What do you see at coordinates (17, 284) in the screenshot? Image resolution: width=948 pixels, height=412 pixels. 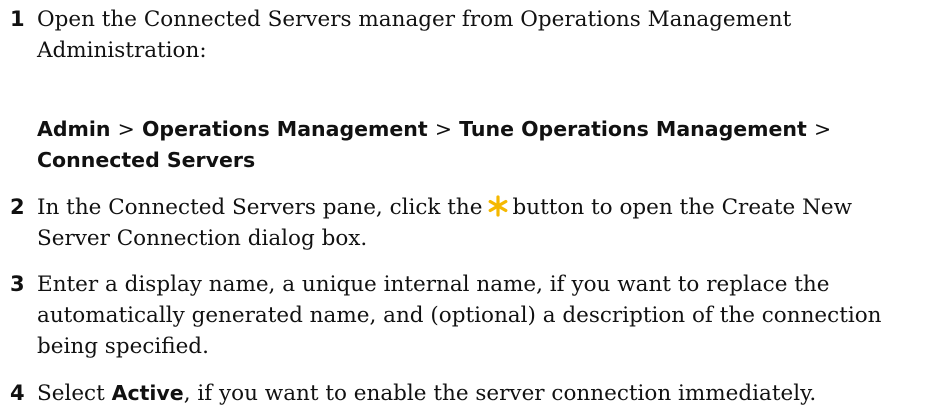 I see `step-number: 3` at bounding box center [17, 284].